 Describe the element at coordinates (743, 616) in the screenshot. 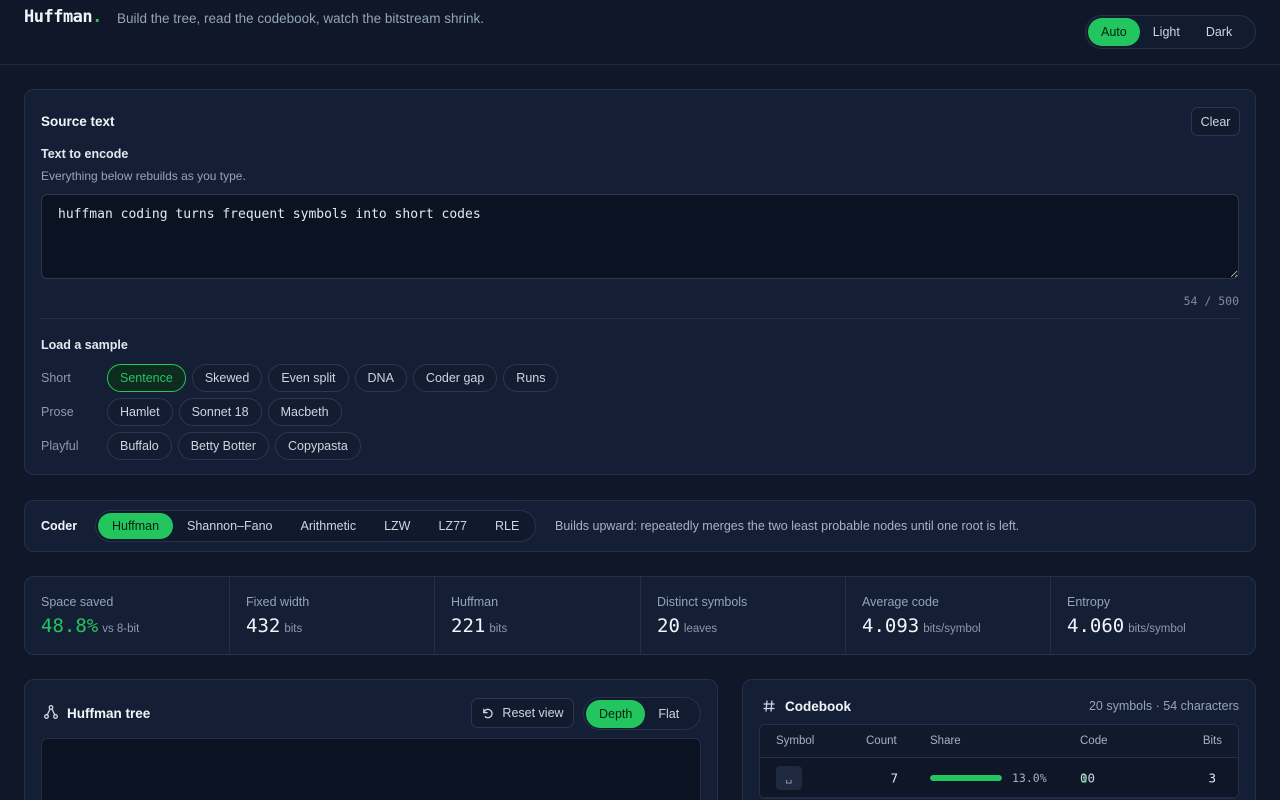

I see `stat-distinct-symbols: Distinct symbols 20 leaves` at that location.